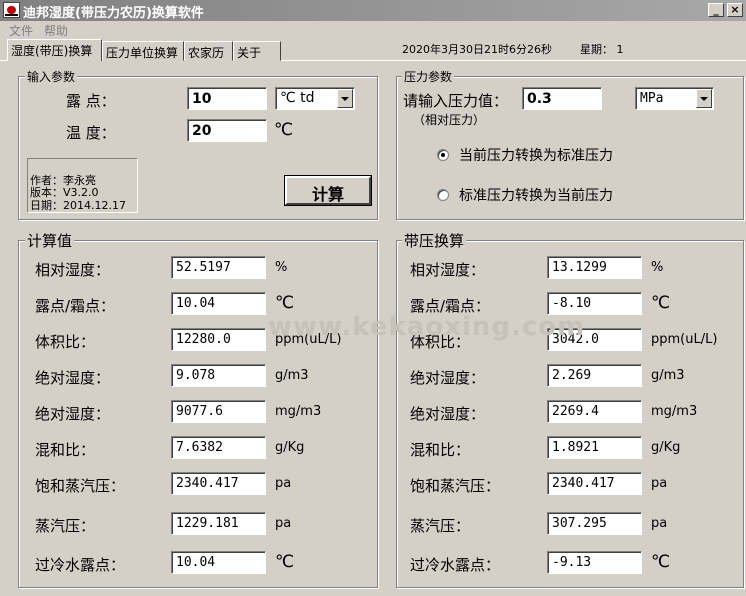 The width and height of the screenshot is (746, 596). Describe the element at coordinates (281, 267) in the screenshot. I see `result-row-unit: %` at that location.